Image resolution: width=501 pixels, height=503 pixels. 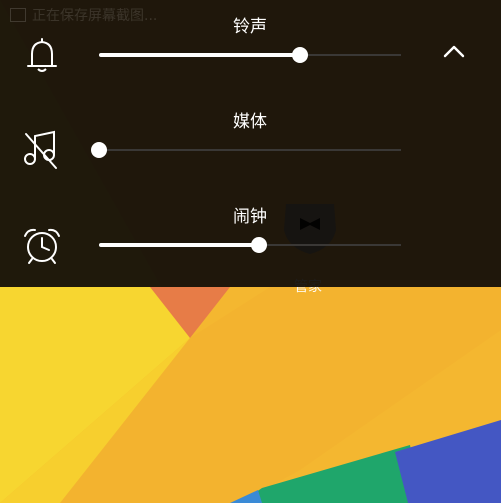 I want to click on bell-icon, so click(x=42, y=55).